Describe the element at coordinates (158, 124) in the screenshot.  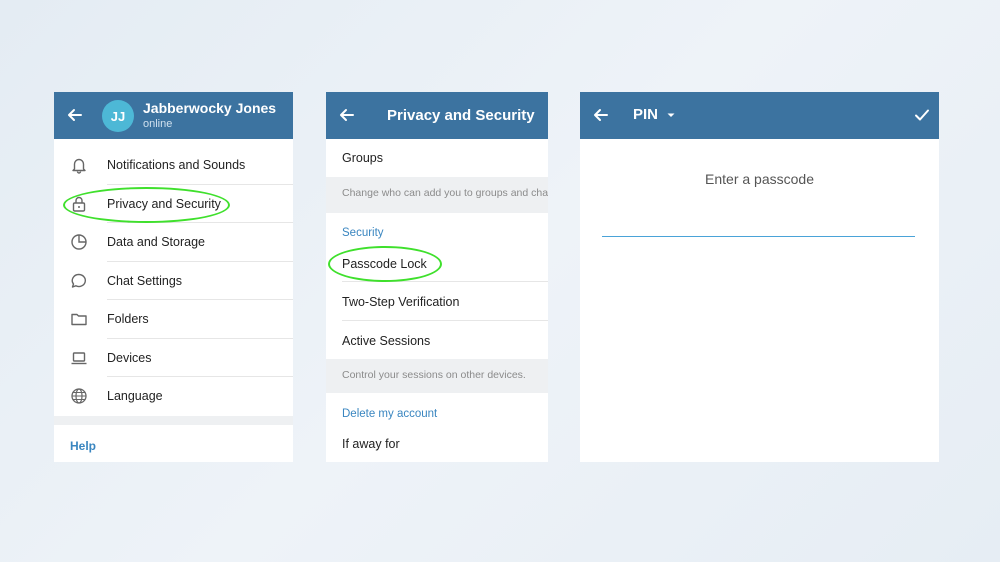
I see `user-status: online` at that location.